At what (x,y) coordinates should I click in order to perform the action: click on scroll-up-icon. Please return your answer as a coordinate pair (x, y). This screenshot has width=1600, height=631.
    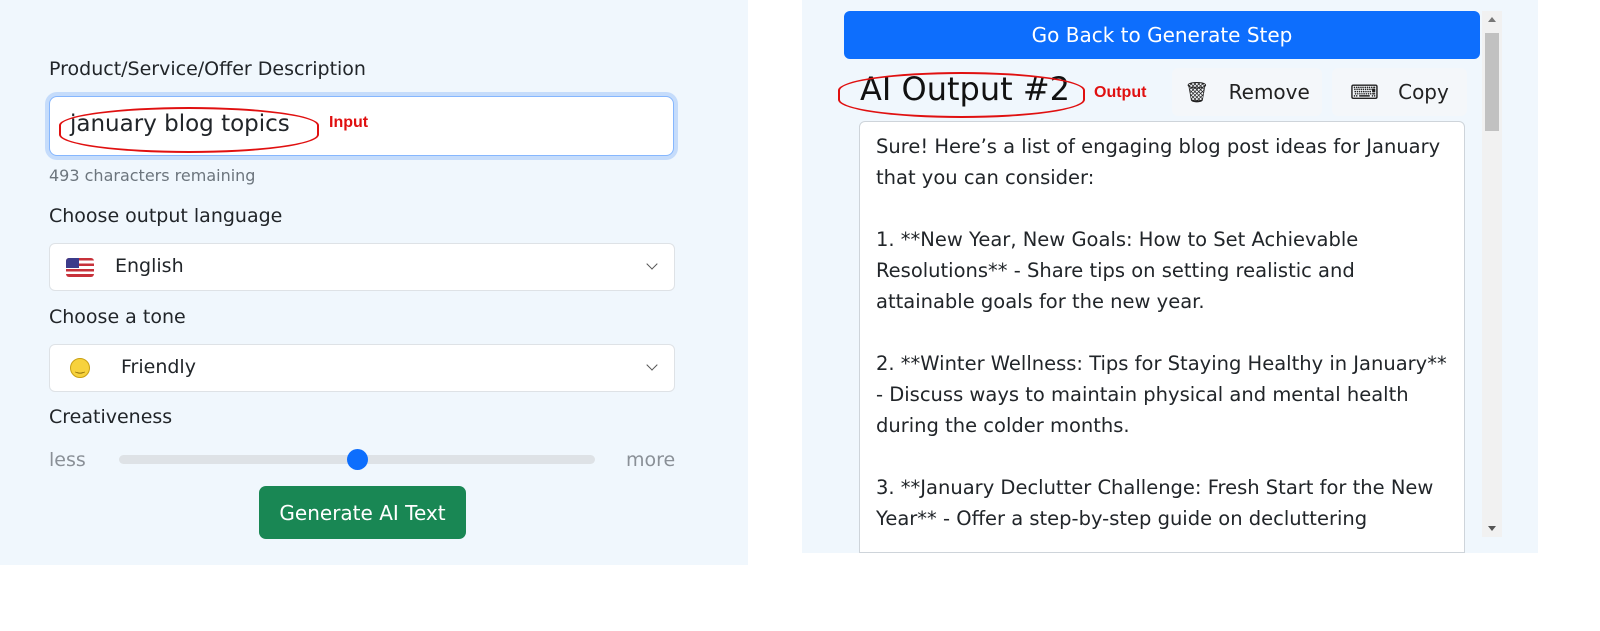
    Looking at the image, I should click on (1492, 19).